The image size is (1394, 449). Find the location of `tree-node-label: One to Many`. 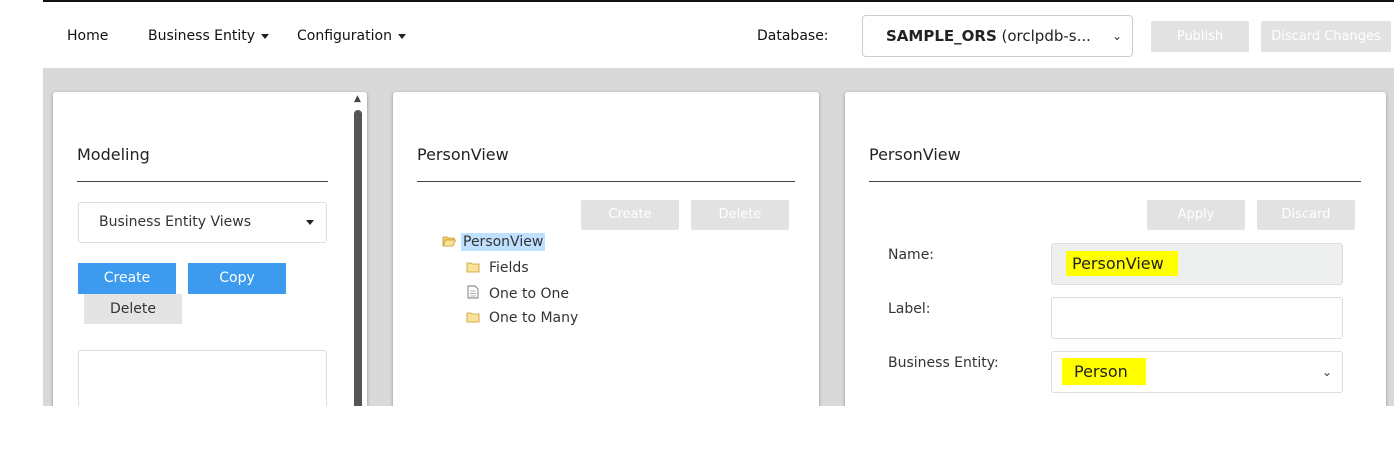

tree-node-label: One to Many is located at coordinates (534, 318).